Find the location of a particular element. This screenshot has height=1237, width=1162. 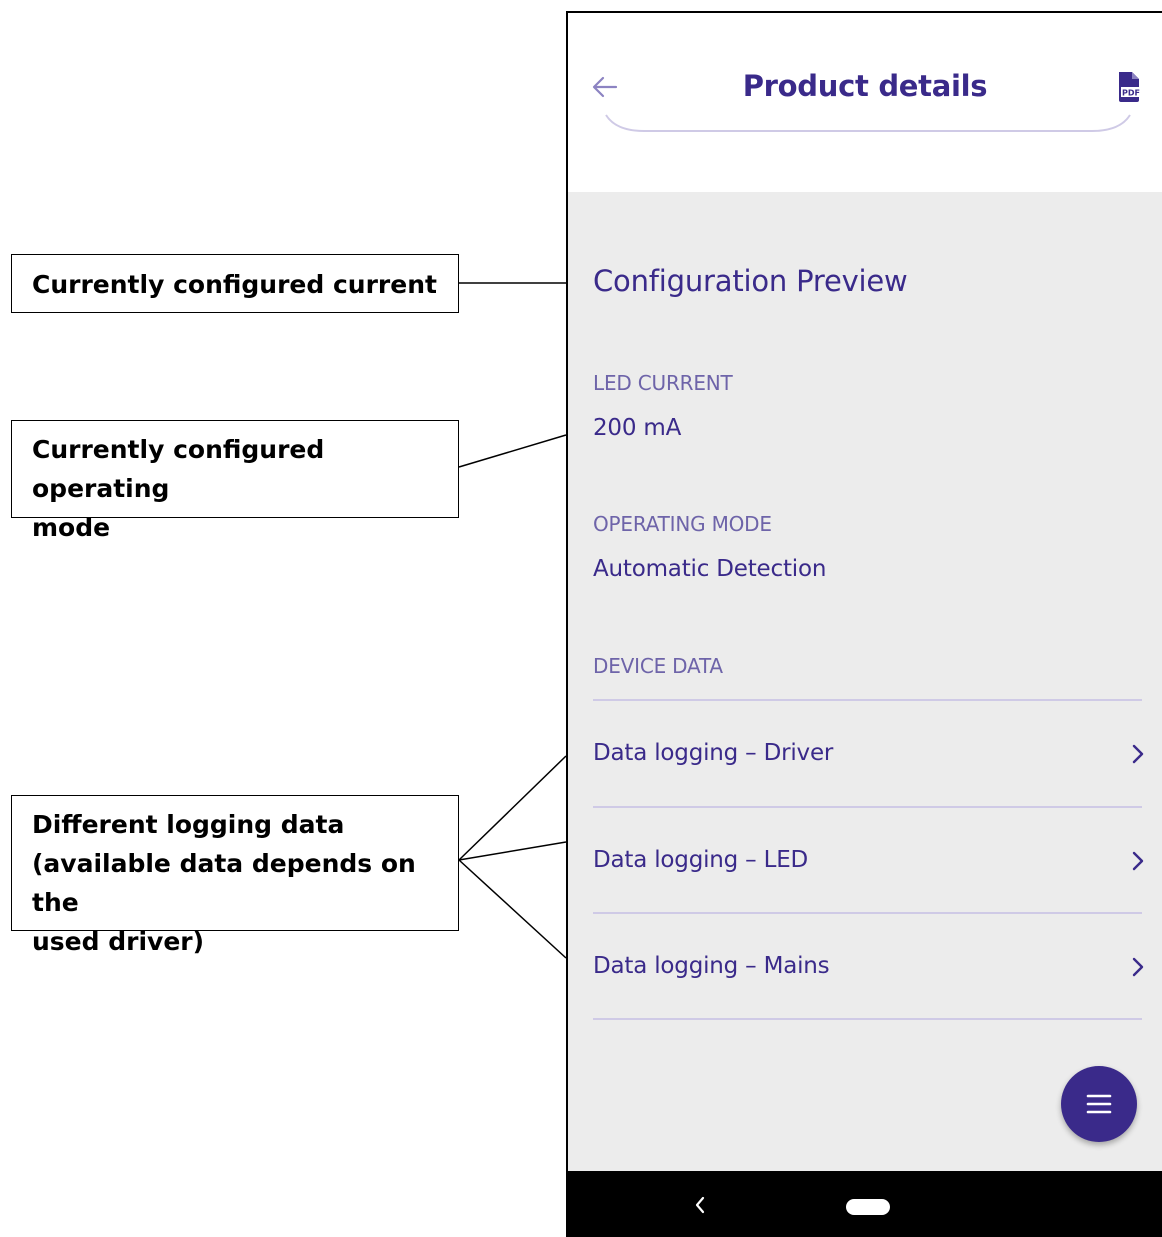

leader-logging-mains is located at coordinates (512, 909).